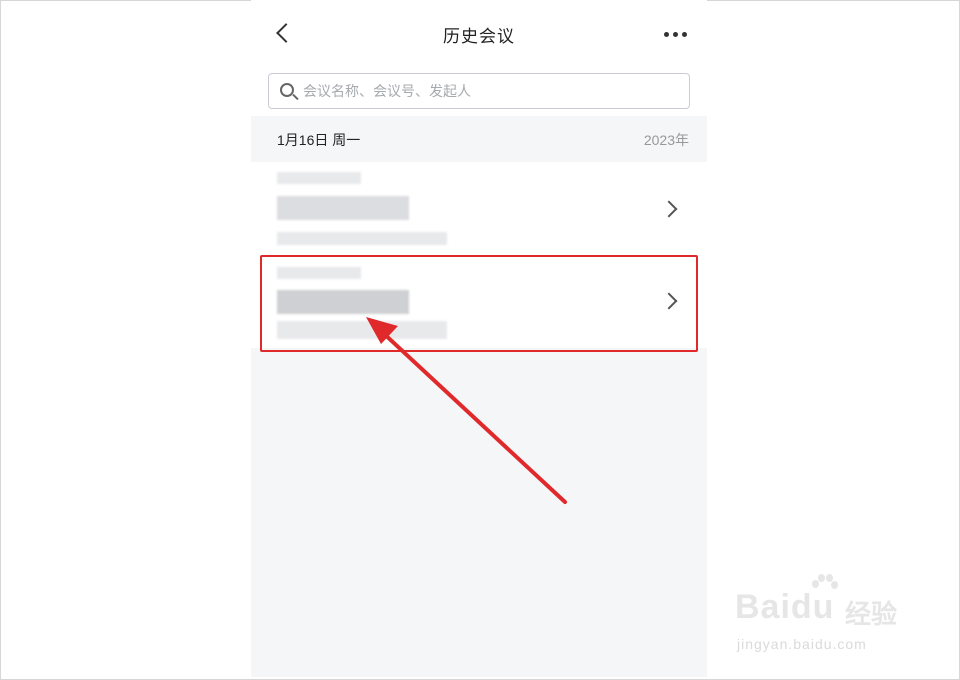  I want to click on search-box, so click(479, 91).